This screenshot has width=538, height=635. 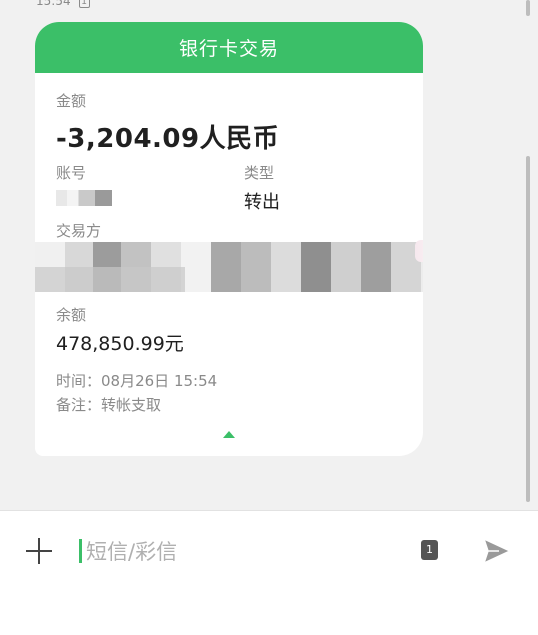 I want to click on note-line: 备注：转帐支取, so click(x=109, y=405).